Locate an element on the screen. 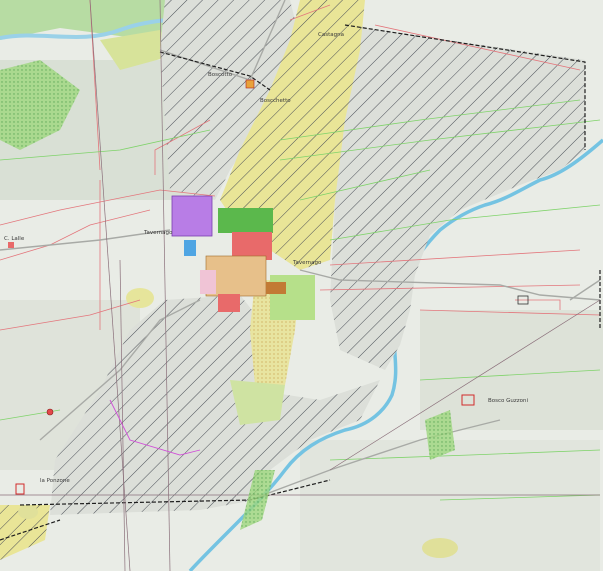 The height and width of the screenshot is (571, 603). violet-zone is located at coordinates (192, 216).